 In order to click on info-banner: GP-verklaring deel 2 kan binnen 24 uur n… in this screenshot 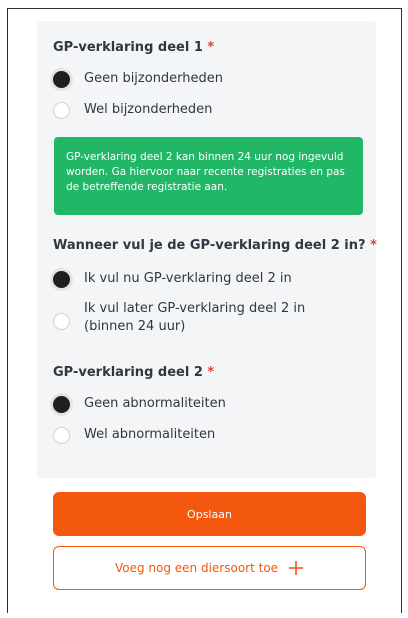, I will do `click(208, 176)`.